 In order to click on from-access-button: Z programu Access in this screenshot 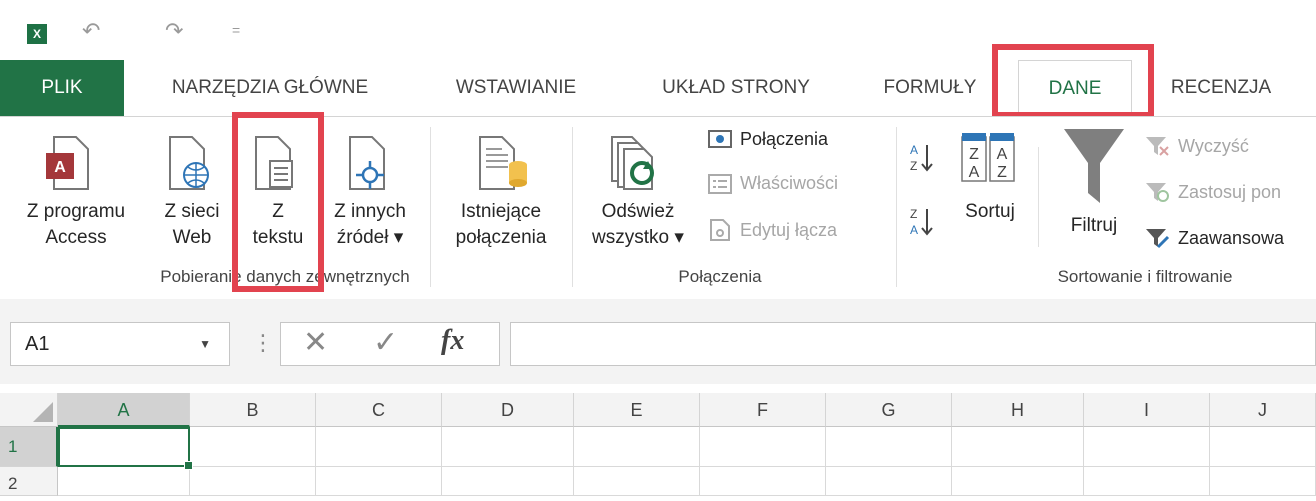, I will do `click(76, 225)`.